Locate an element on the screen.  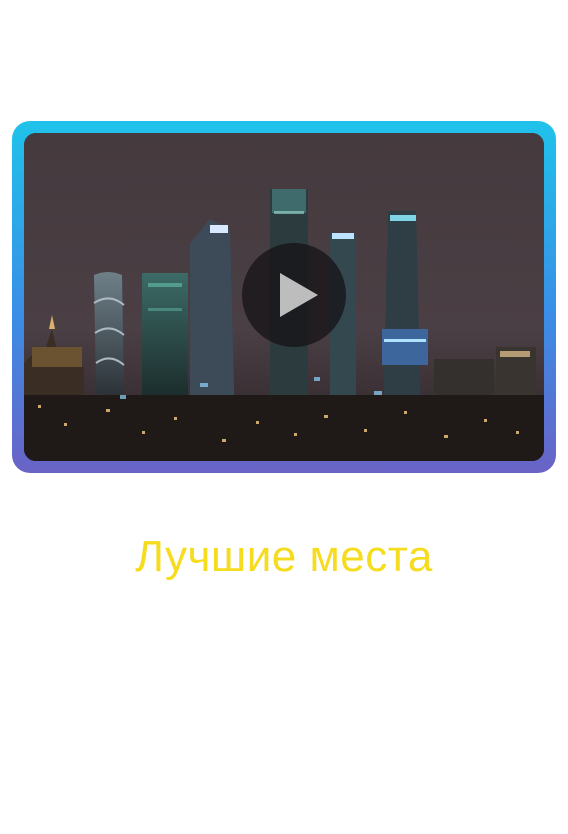
play-button is located at coordinates (294, 295).